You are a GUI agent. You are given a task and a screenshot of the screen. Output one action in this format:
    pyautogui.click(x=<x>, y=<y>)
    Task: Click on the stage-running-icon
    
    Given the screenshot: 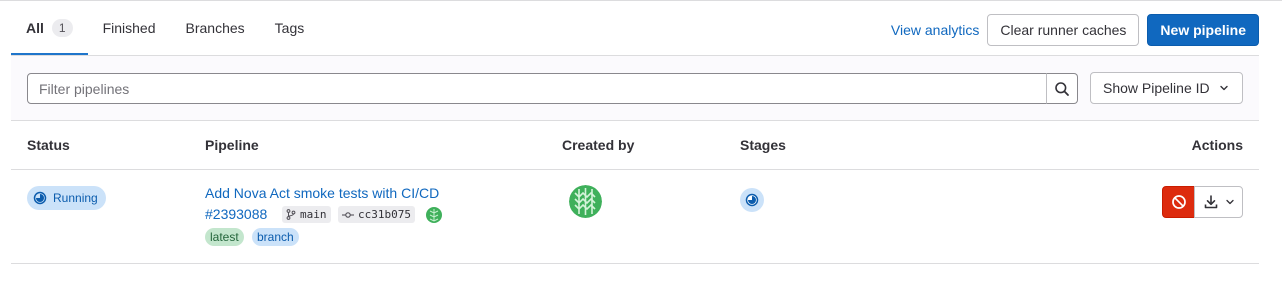 What is the action you would take?
    pyautogui.click(x=752, y=200)
    